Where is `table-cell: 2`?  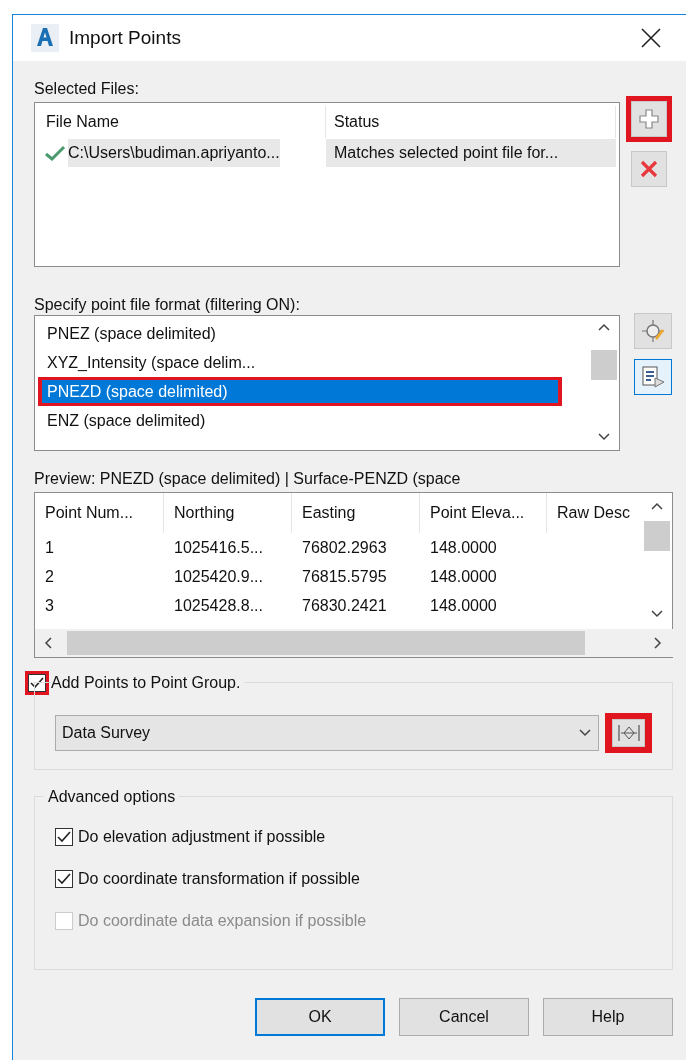 table-cell: 2 is located at coordinates (49, 576).